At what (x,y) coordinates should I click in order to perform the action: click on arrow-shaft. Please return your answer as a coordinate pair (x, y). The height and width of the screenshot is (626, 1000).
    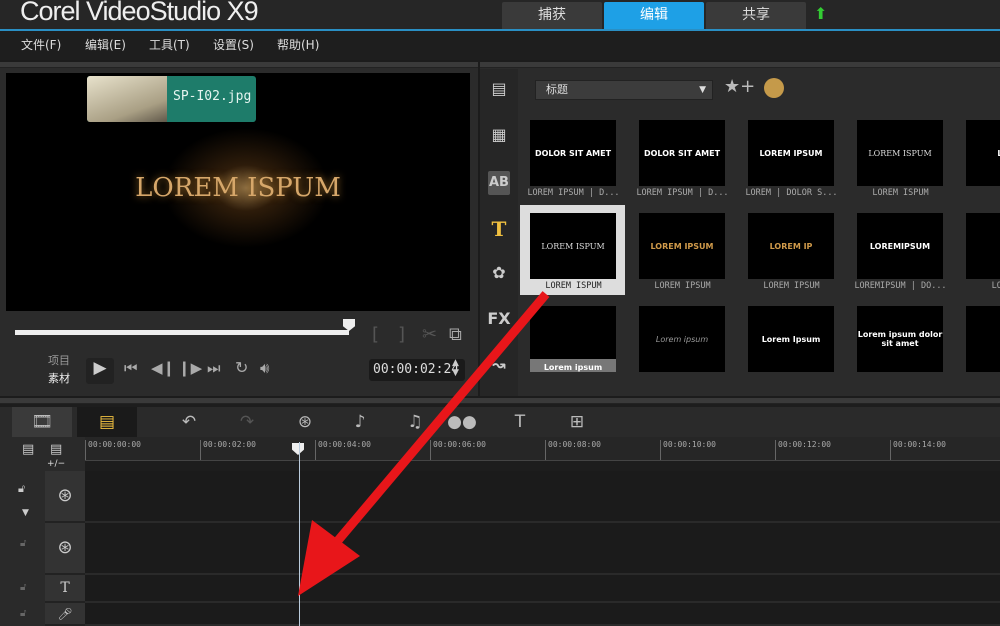
    Looking at the image, I should click on (438, 422).